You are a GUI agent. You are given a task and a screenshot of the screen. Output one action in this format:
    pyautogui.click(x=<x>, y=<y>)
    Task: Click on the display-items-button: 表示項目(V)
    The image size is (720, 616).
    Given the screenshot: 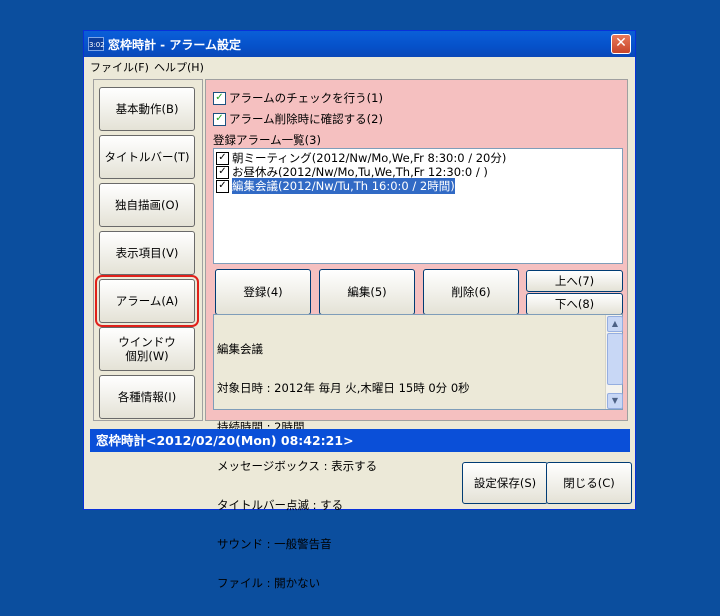 What is the action you would take?
    pyautogui.click(x=147, y=253)
    